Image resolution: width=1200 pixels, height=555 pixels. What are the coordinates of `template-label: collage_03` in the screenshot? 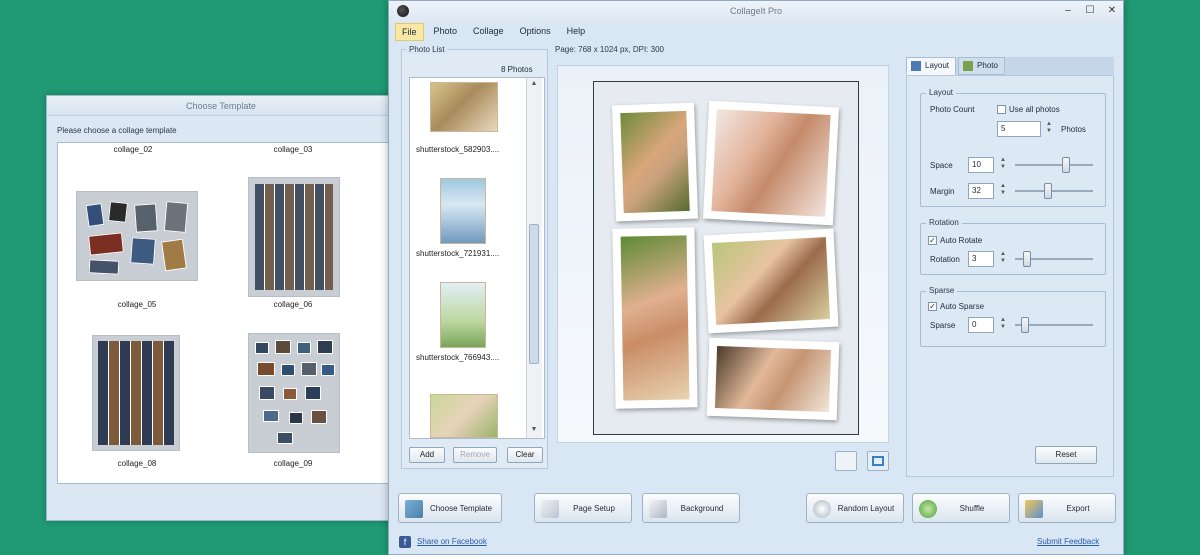 It's located at (293, 149).